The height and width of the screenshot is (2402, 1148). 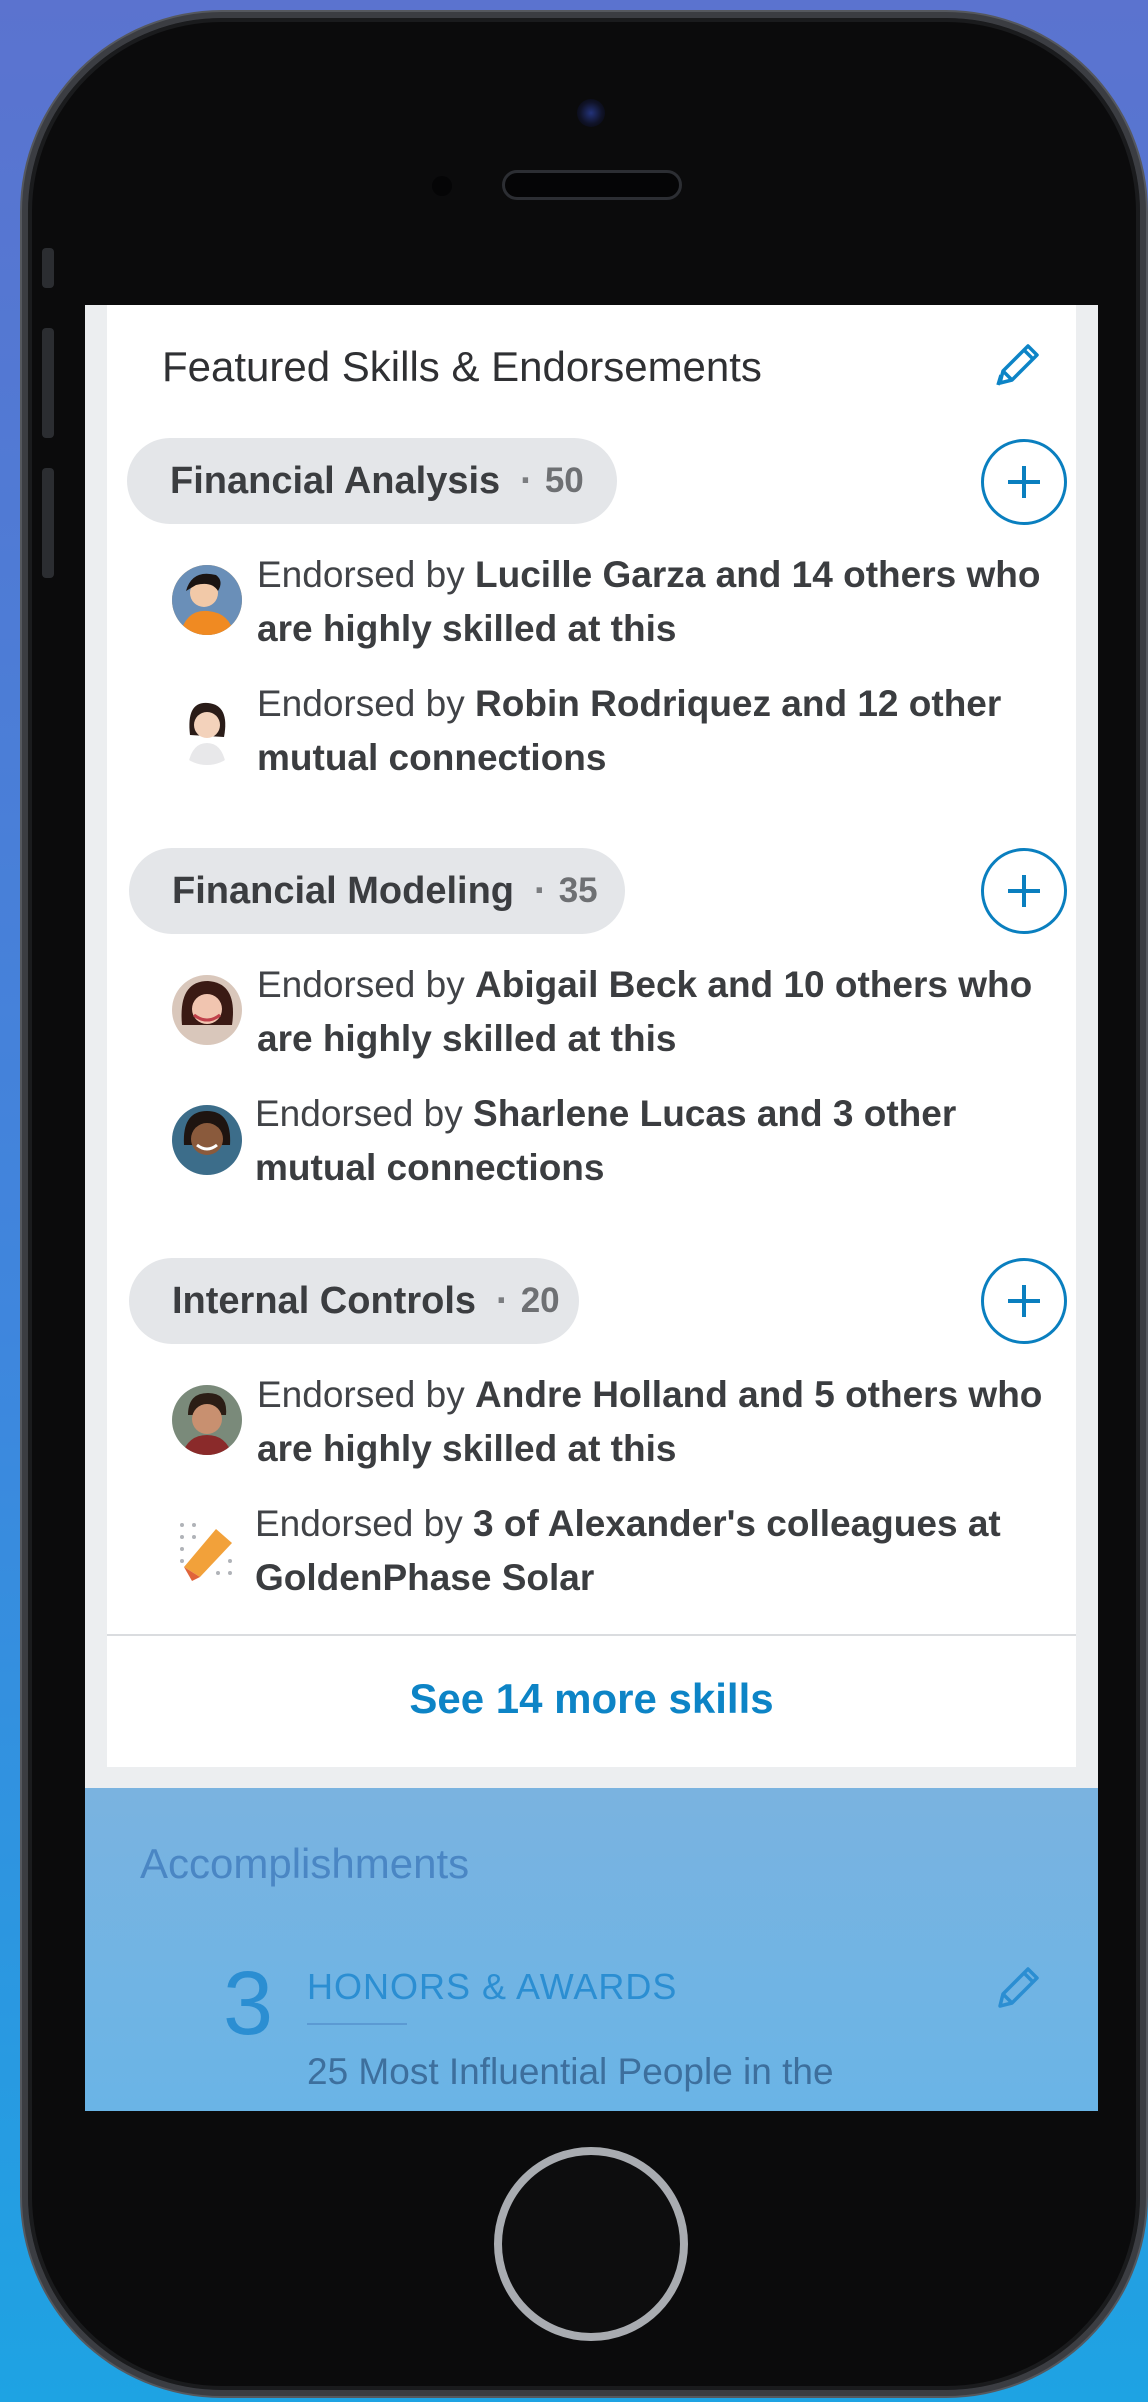 What do you see at coordinates (48, 268) in the screenshot?
I see `mute-switch` at bounding box center [48, 268].